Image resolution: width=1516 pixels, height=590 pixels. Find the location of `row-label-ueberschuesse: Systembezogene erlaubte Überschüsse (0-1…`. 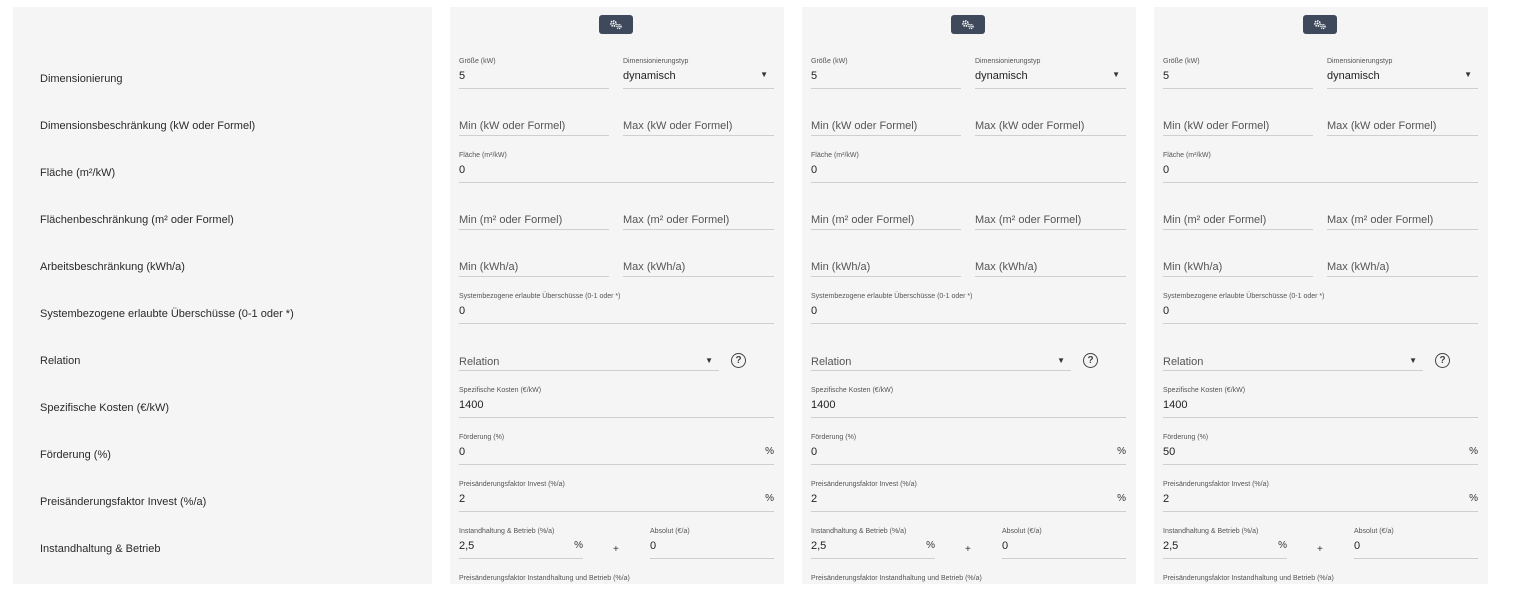

row-label-ueberschuesse: Systembezogene erlaubte Überschüsse (0-1… is located at coordinates (167, 314).